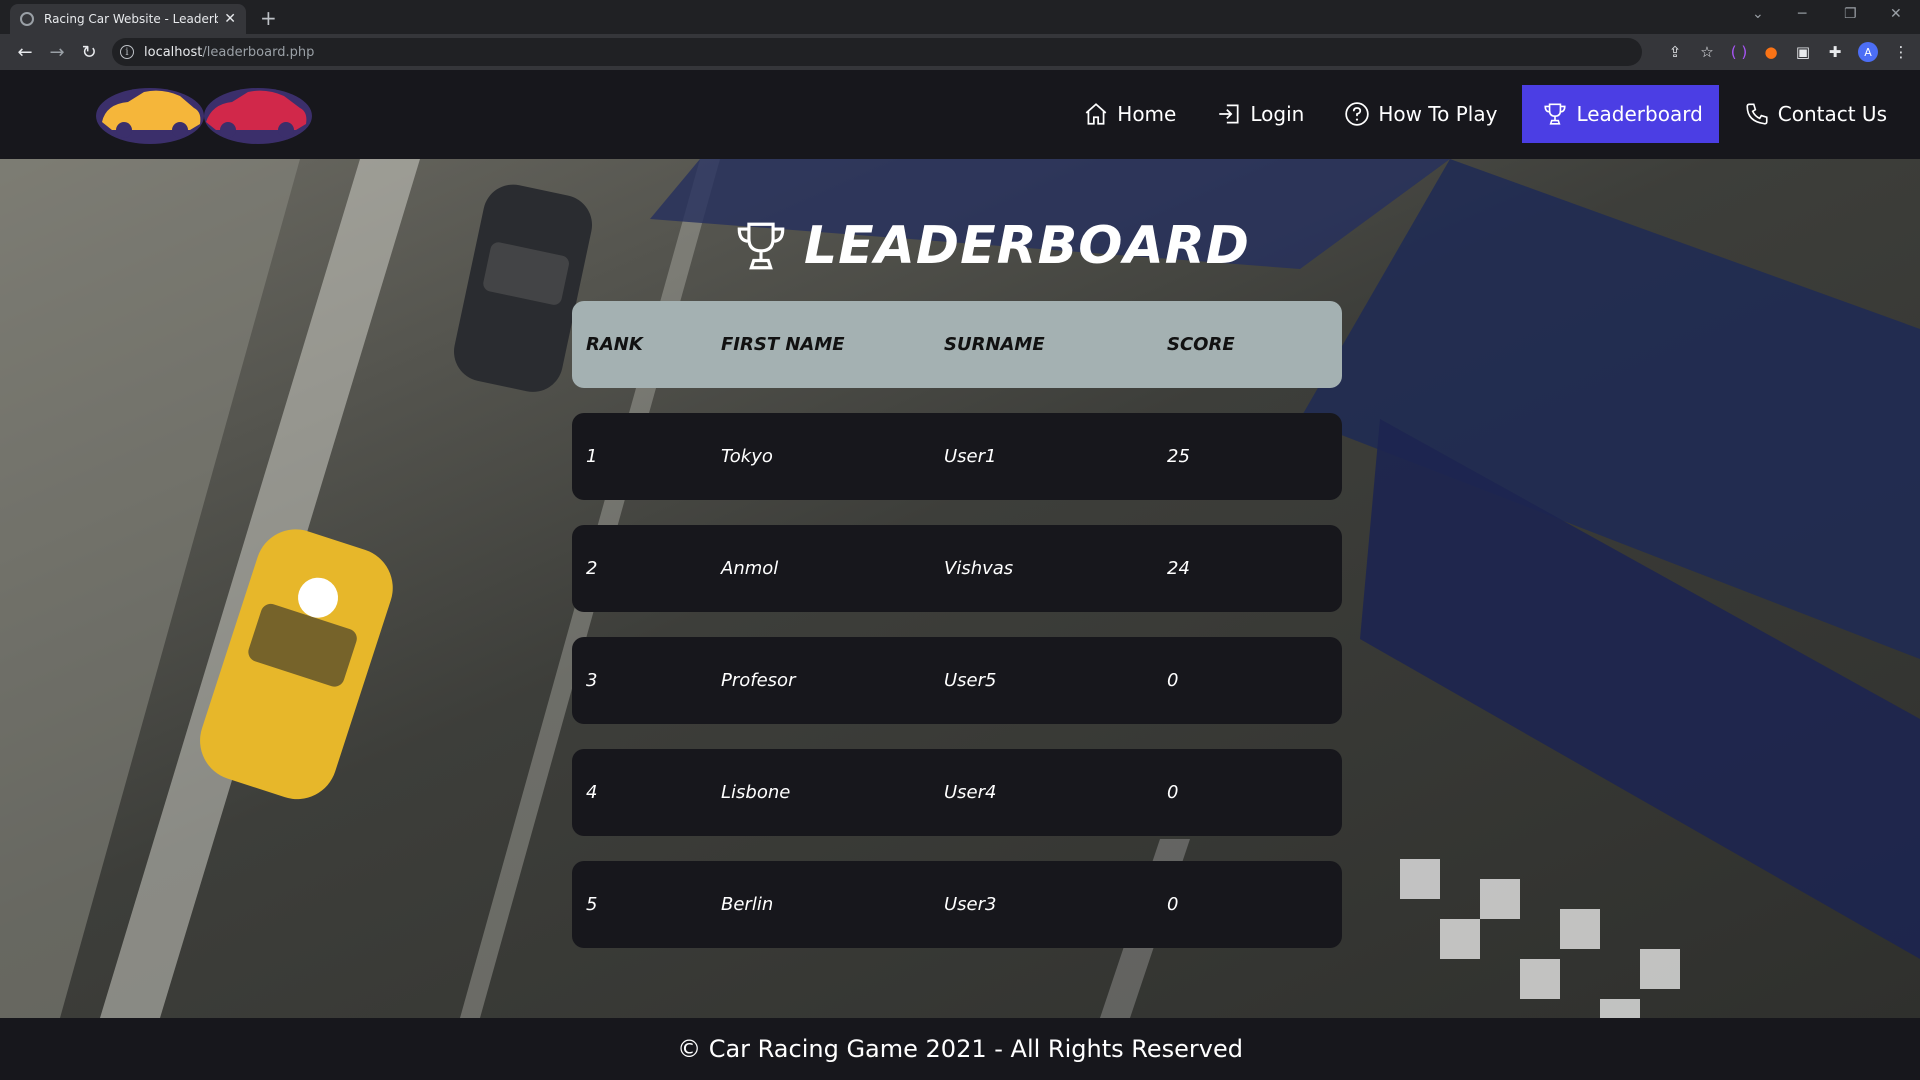 This screenshot has height=1080, width=1920. What do you see at coordinates (1901, 52) in the screenshot?
I see `menu-icon: ⋮` at bounding box center [1901, 52].